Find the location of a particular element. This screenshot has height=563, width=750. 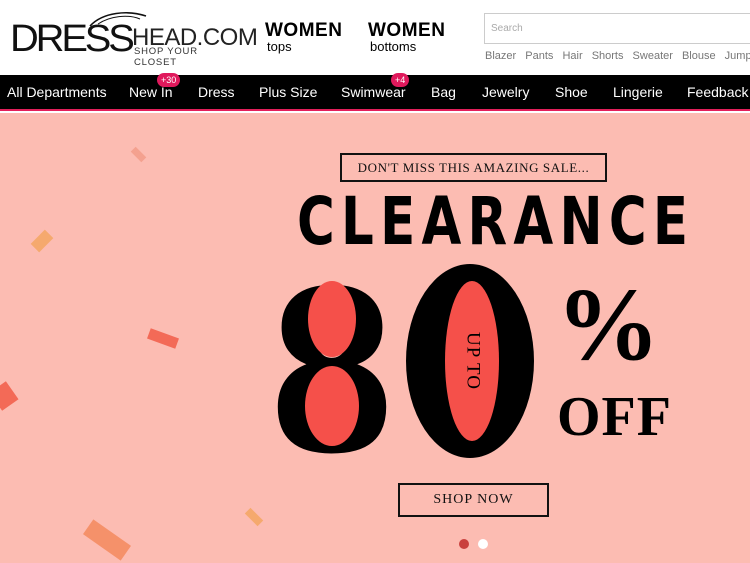

nav-swimwear-badge: +4 is located at coordinates (400, 80).